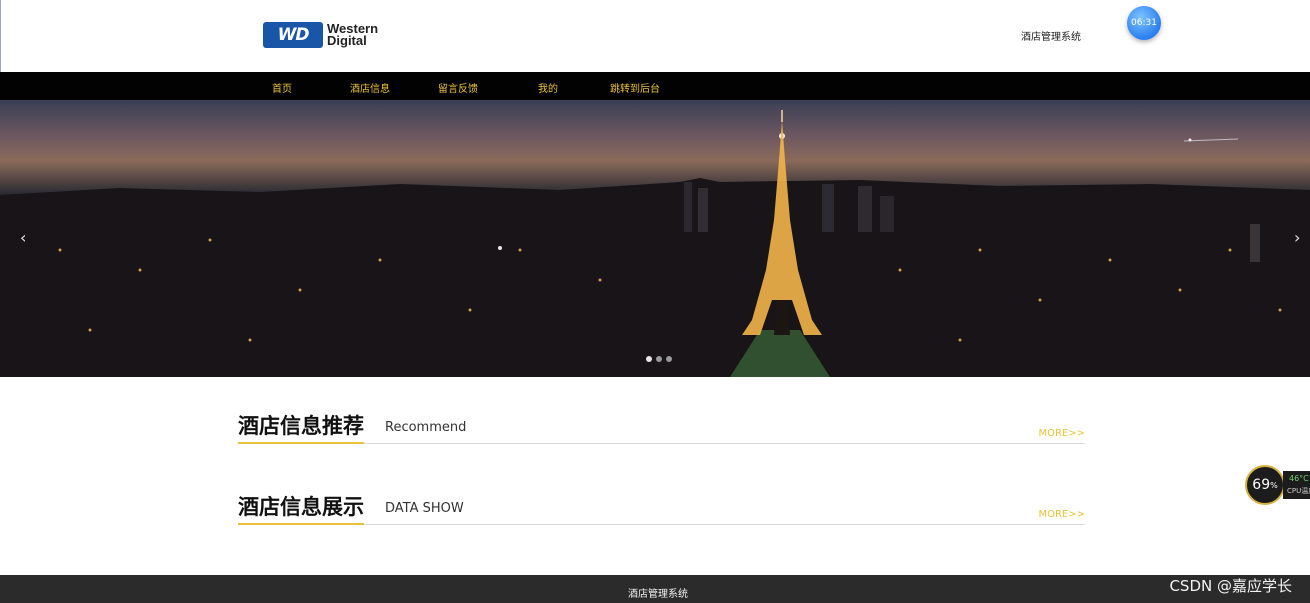  What do you see at coordinates (658, 594) in the screenshot?
I see `footer-text: 酒店管理系统` at bounding box center [658, 594].